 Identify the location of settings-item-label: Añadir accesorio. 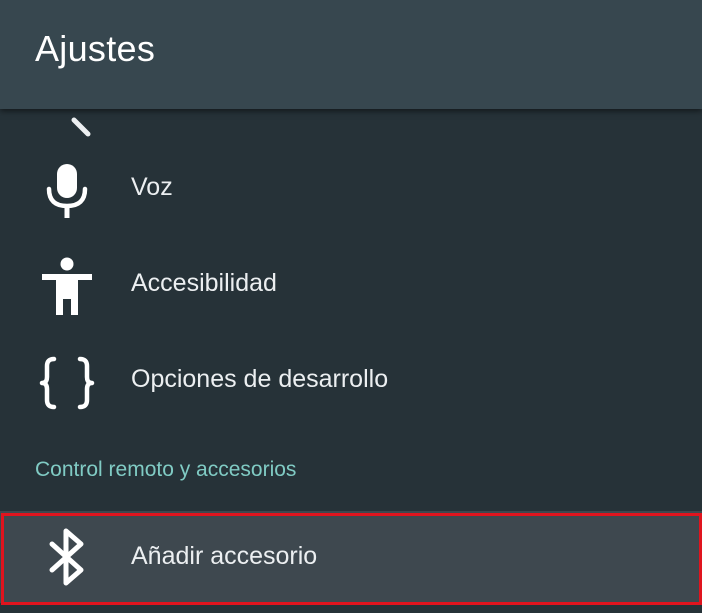
(224, 556).